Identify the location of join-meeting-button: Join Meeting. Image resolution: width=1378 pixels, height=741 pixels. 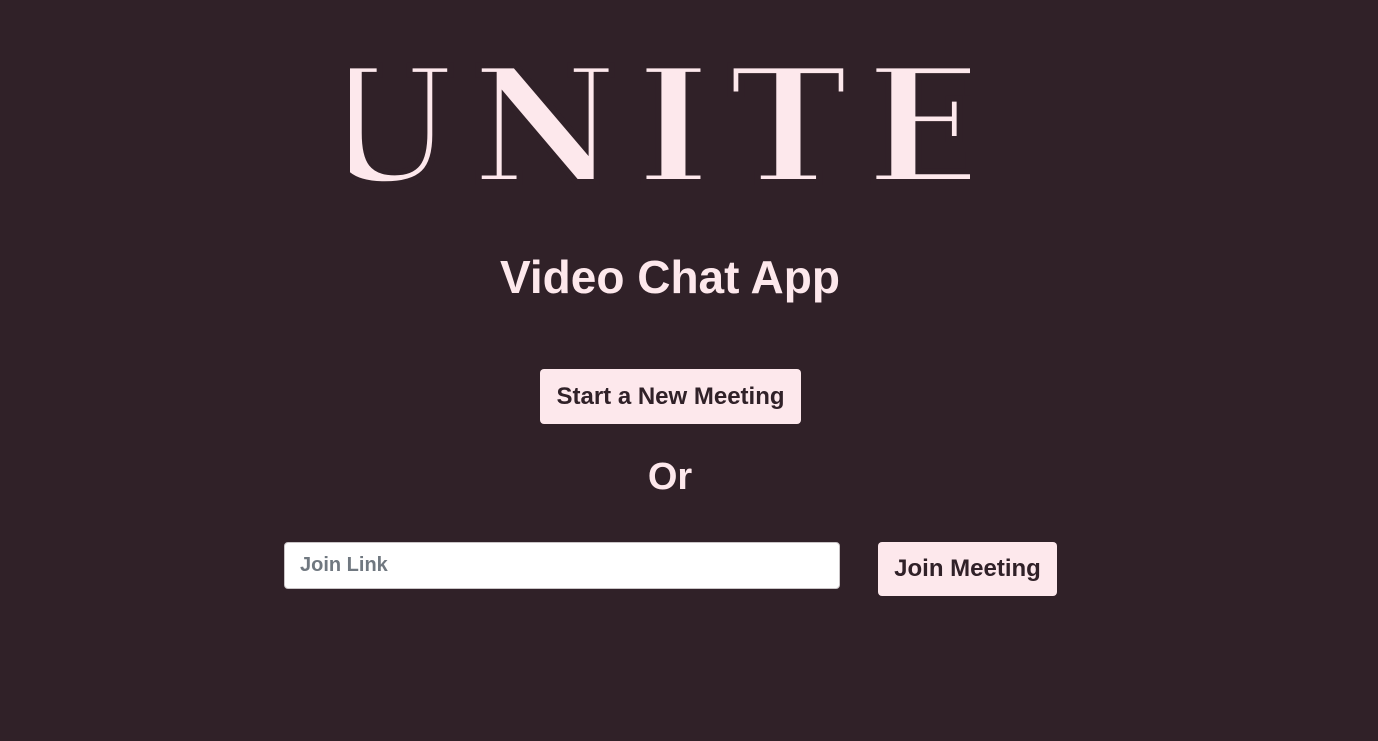
(967, 569).